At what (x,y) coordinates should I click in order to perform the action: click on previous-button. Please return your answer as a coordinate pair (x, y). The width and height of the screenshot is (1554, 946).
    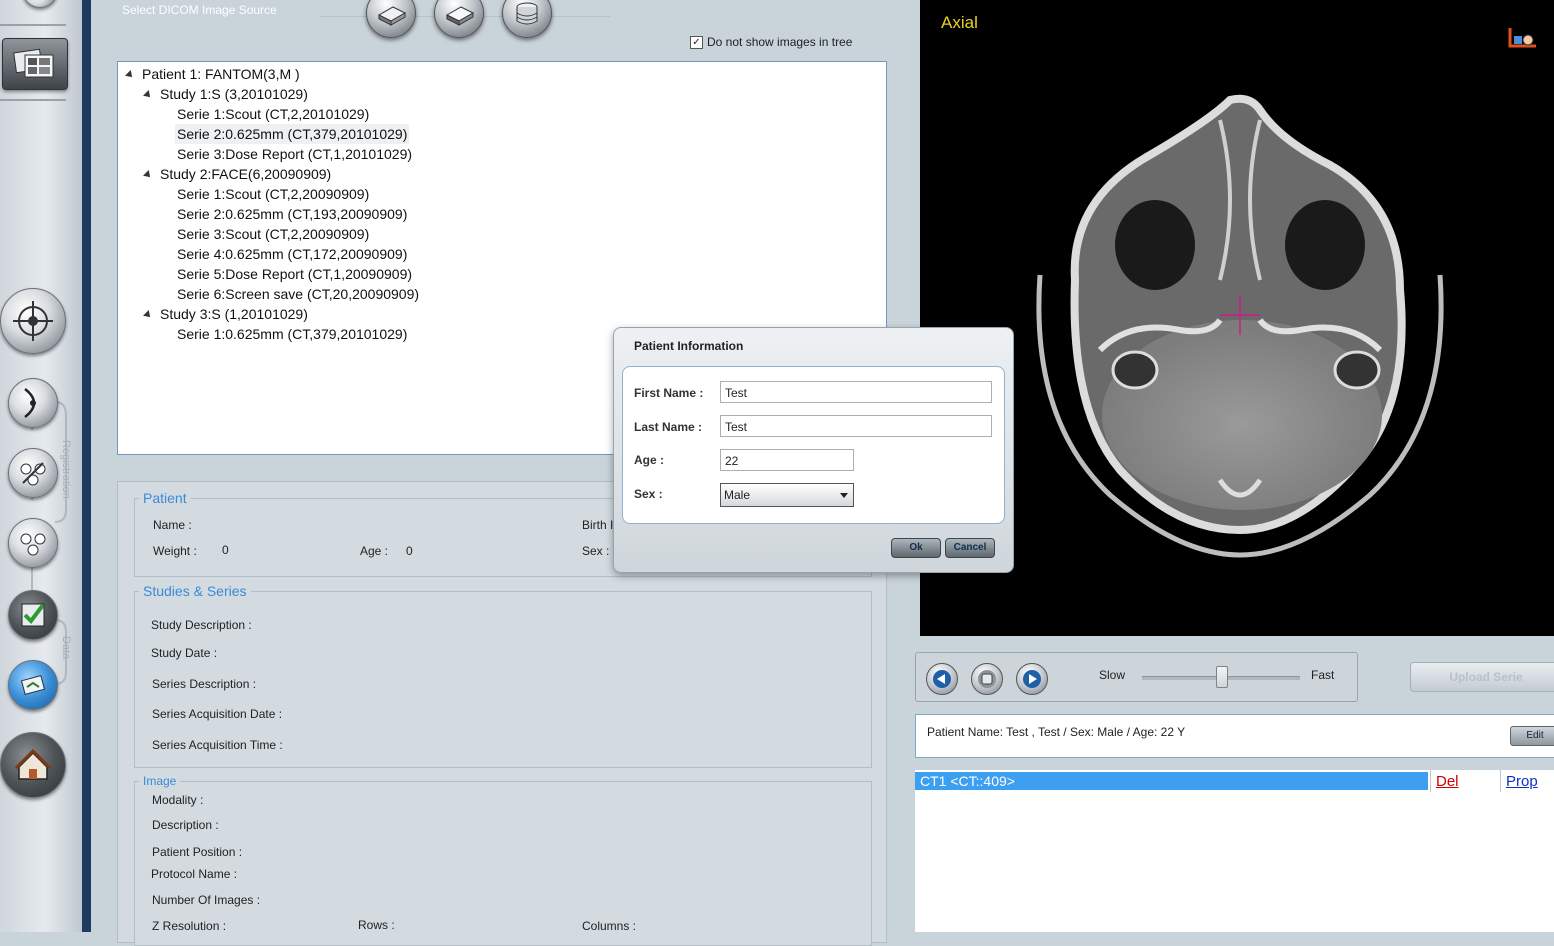
    Looking at the image, I should click on (942, 679).